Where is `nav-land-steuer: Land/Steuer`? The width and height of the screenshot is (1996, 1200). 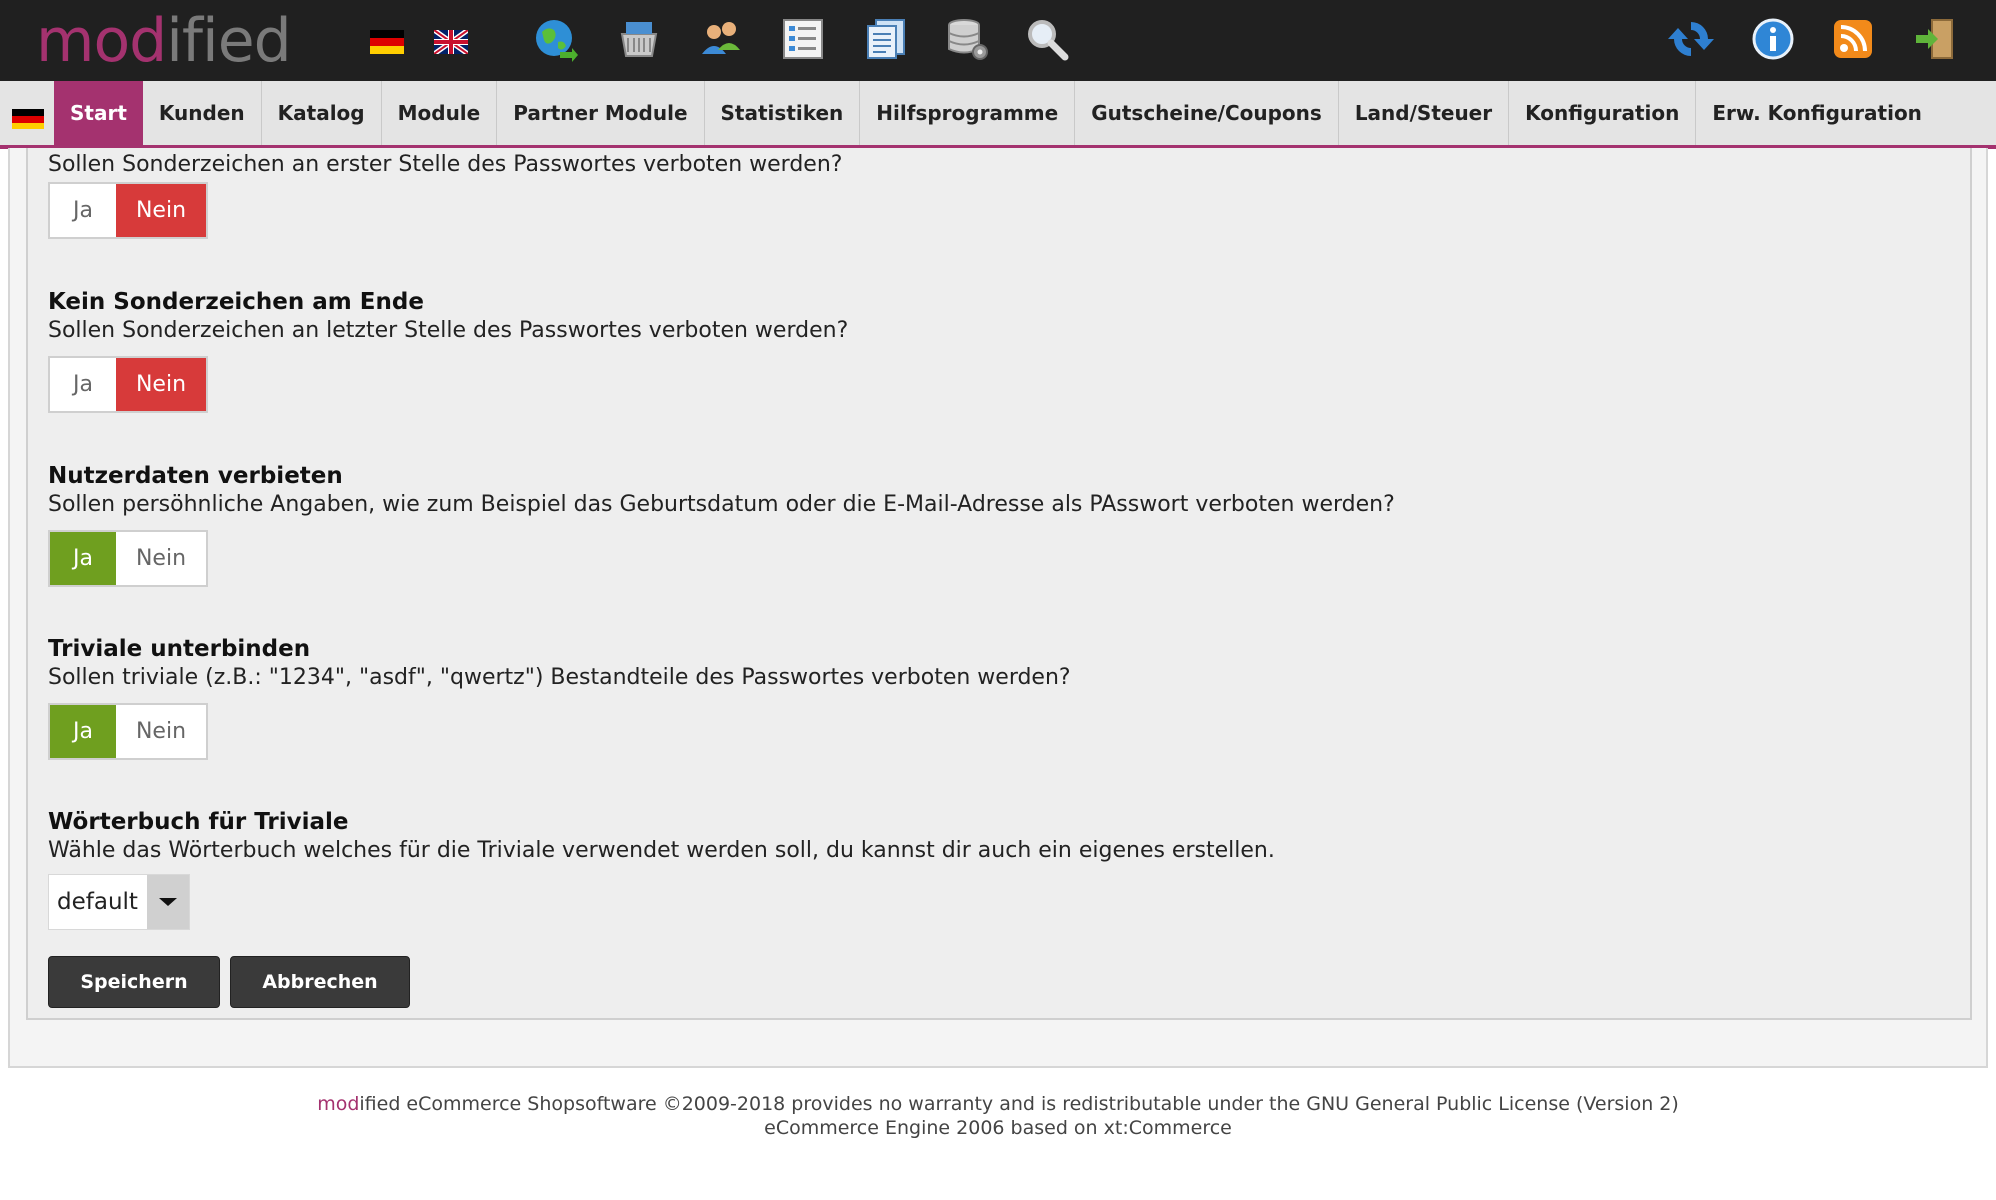
nav-land-steuer: Land/Steuer is located at coordinates (1424, 113).